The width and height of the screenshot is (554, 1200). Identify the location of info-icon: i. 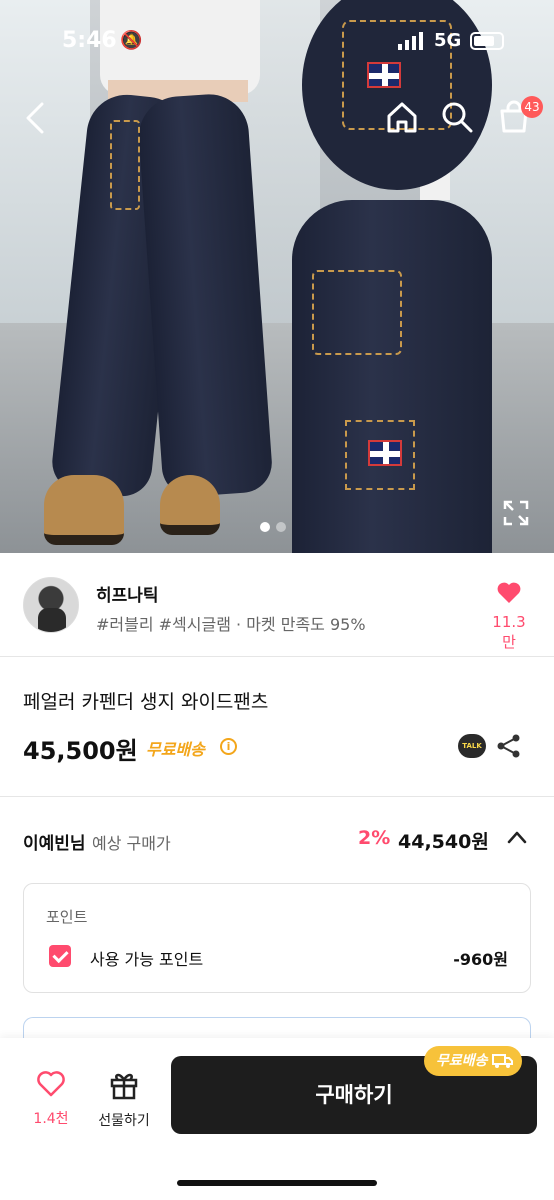
(228, 746).